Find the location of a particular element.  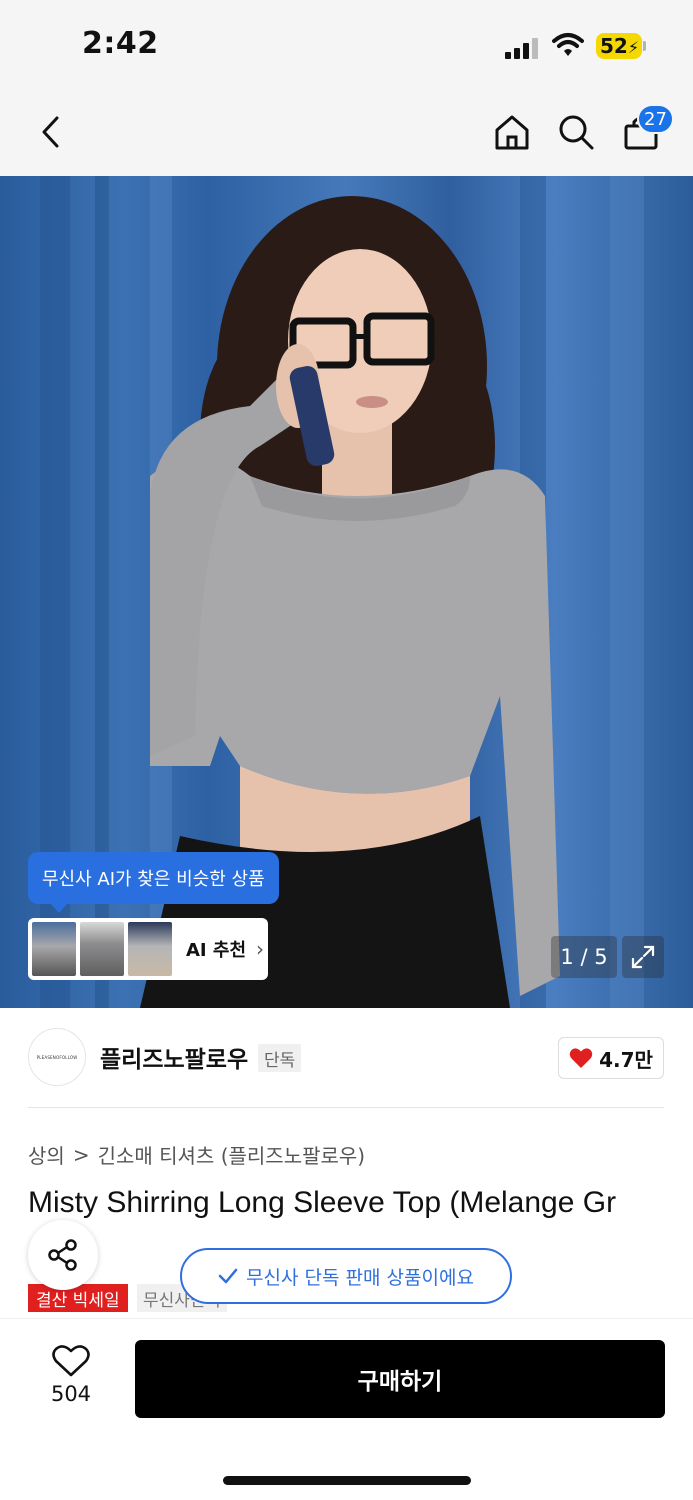

battery-percent: 52 is located at coordinates (614, 46).